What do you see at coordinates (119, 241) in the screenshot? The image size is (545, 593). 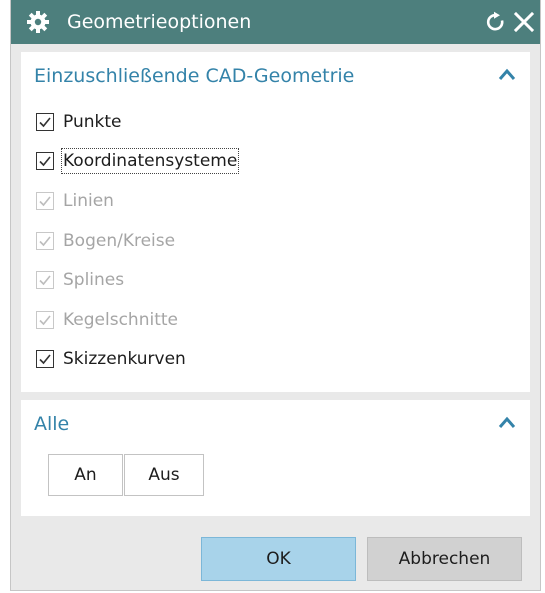 I see `checkbox-label-arcs-circles: Bogen/Kreise` at bounding box center [119, 241].